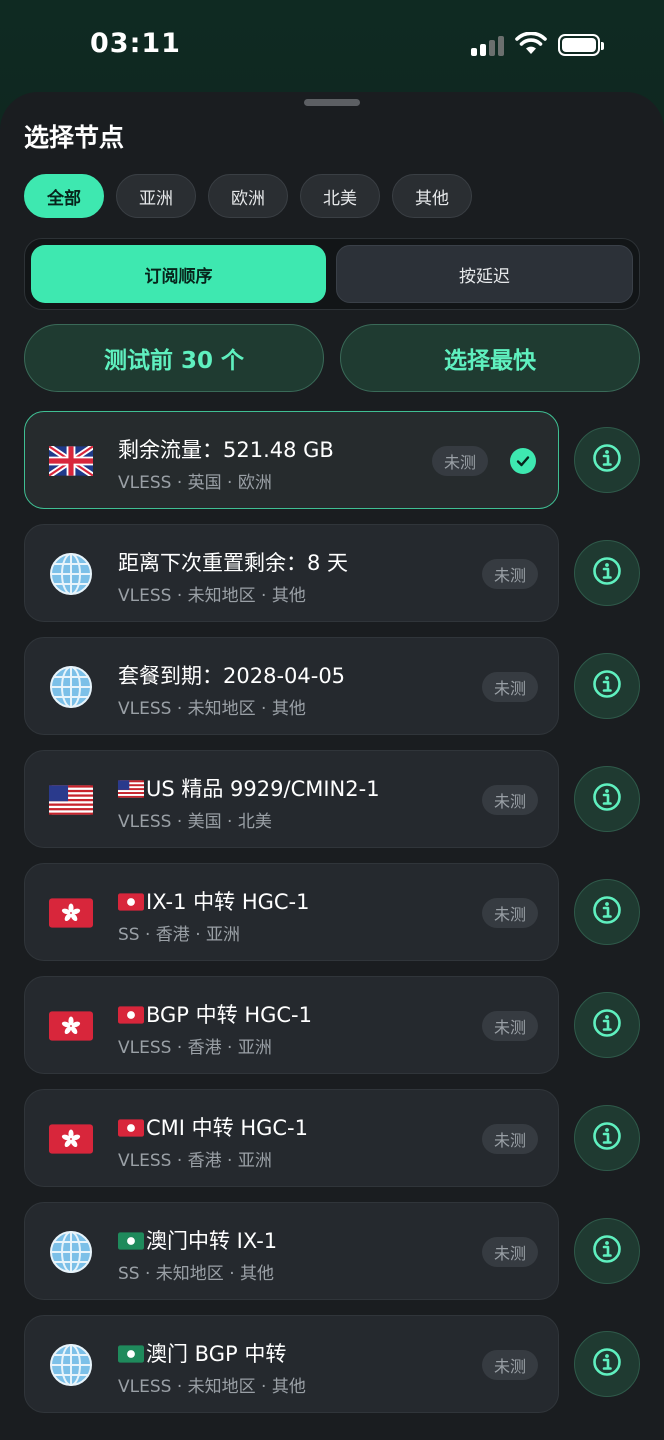 Image resolution: width=664 pixels, height=1440 pixels. Describe the element at coordinates (174, 358) in the screenshot. I see `test-top-30-button: 测试前 30 个` at that location.